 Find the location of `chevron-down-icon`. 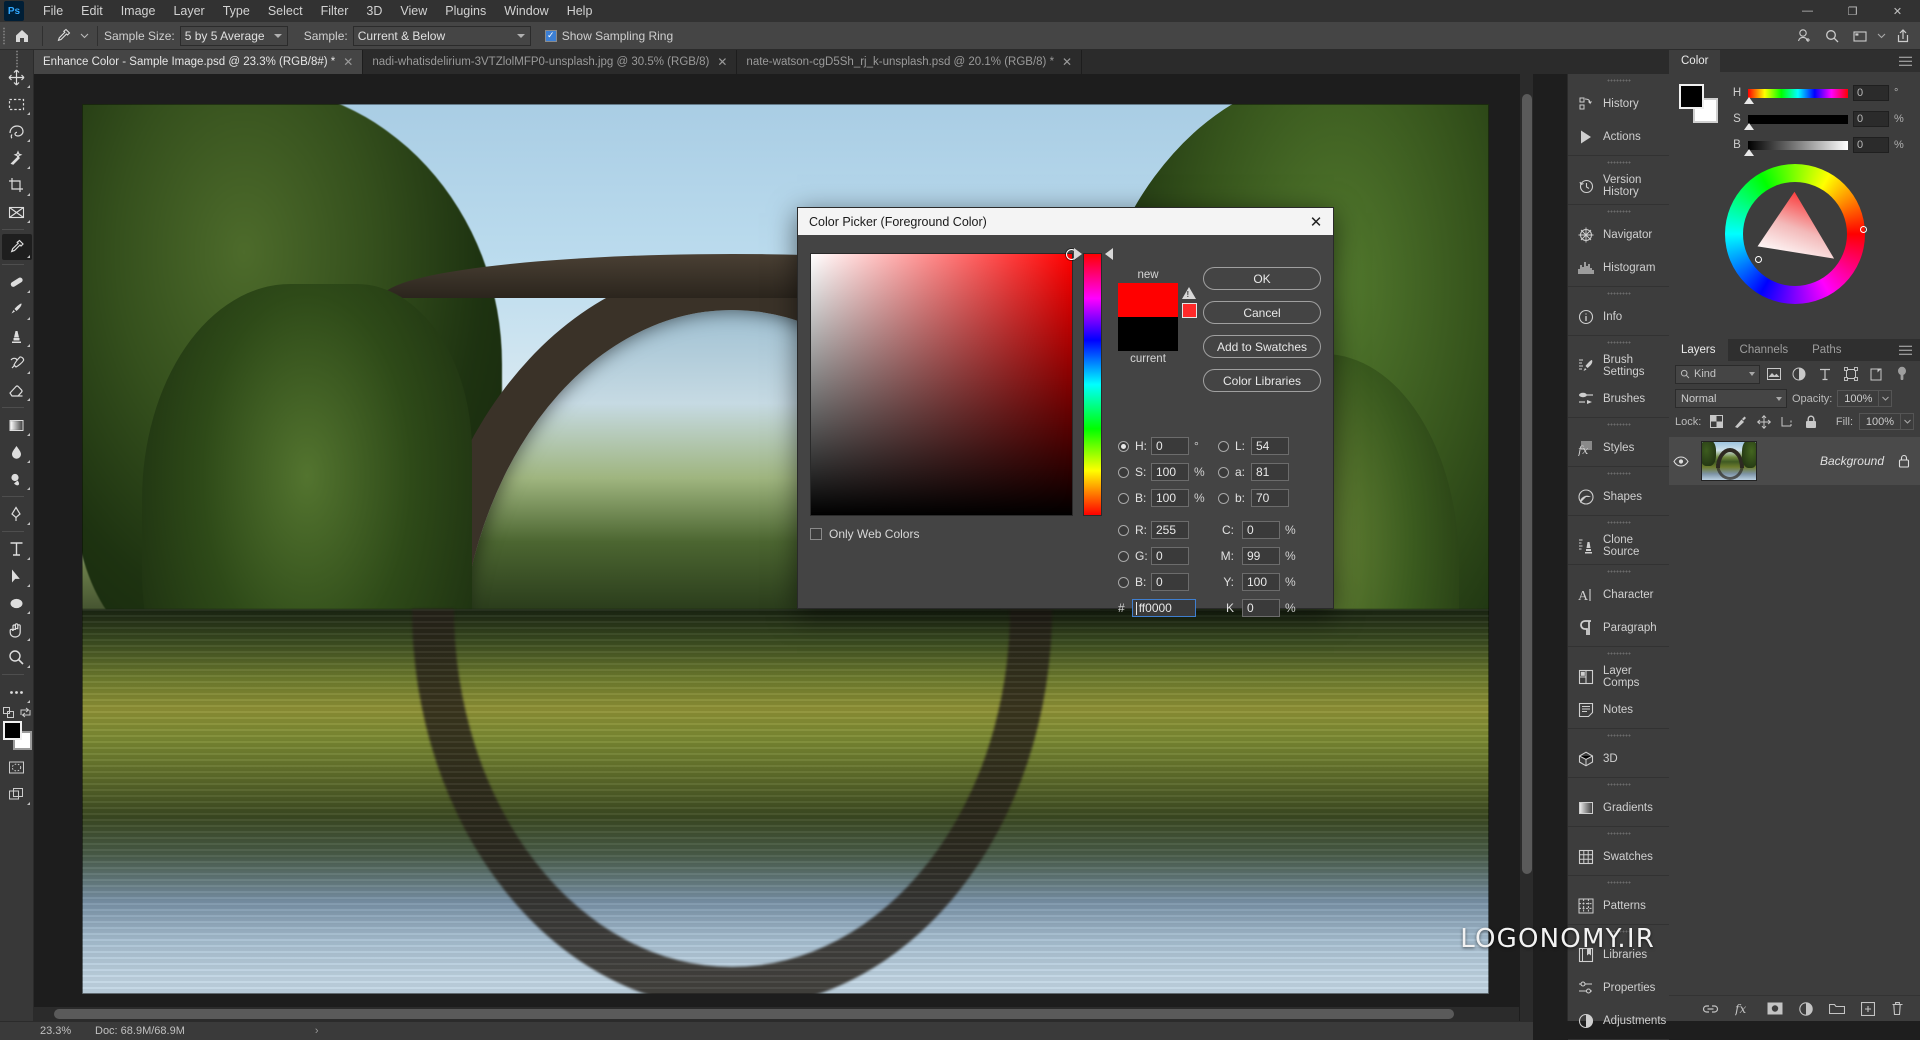

chevron-down-icon is located at coordinates (1881, 36).